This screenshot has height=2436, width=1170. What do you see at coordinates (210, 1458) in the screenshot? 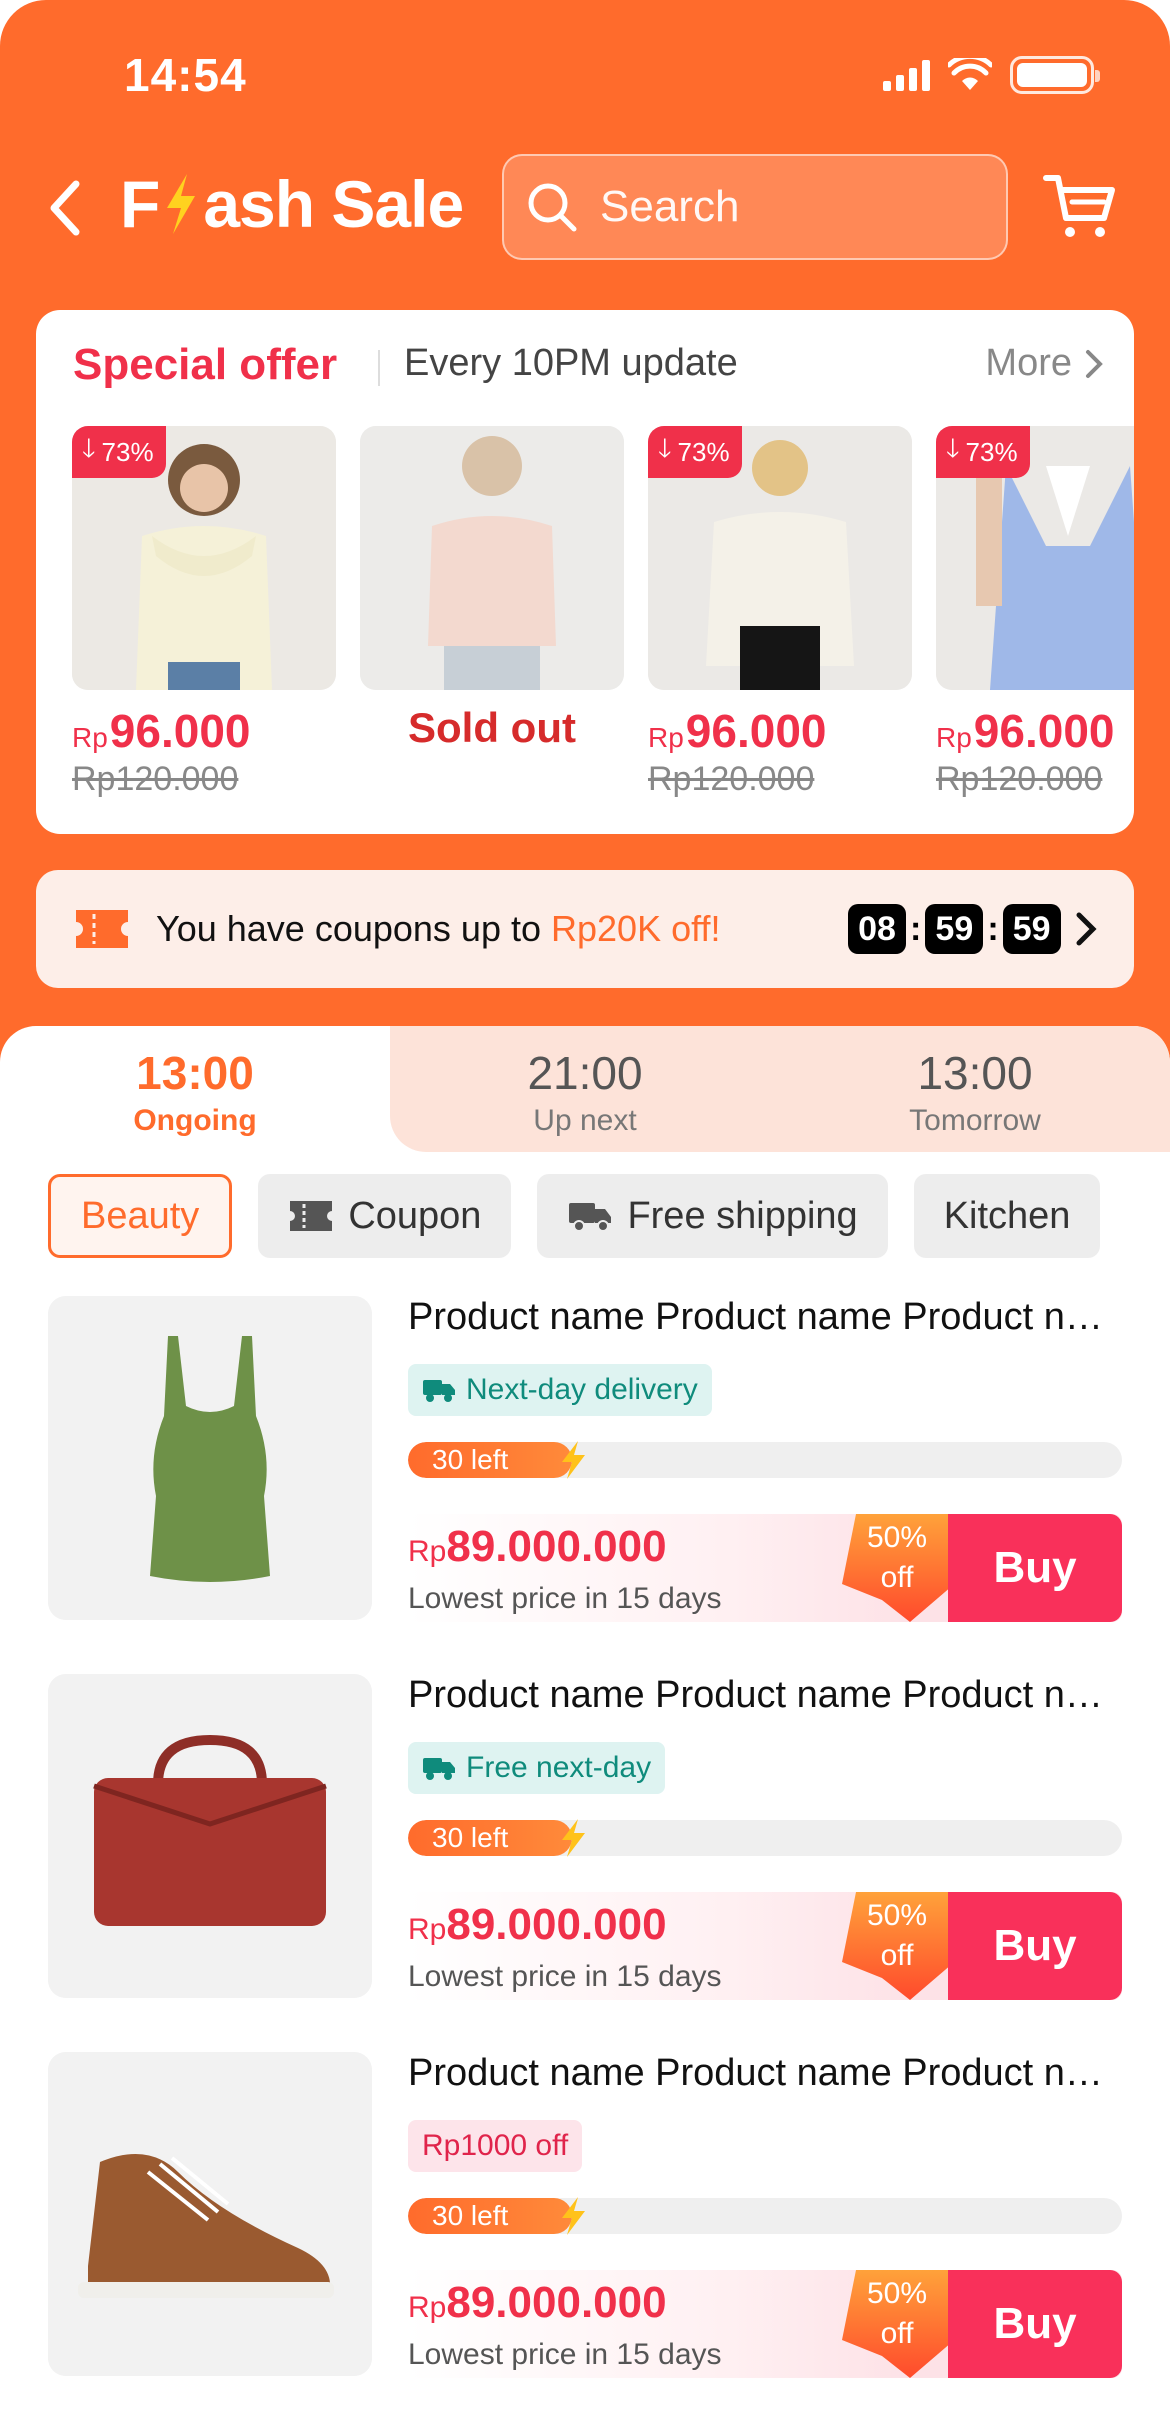
I see `product-image` at bounding box center [210, 1458].